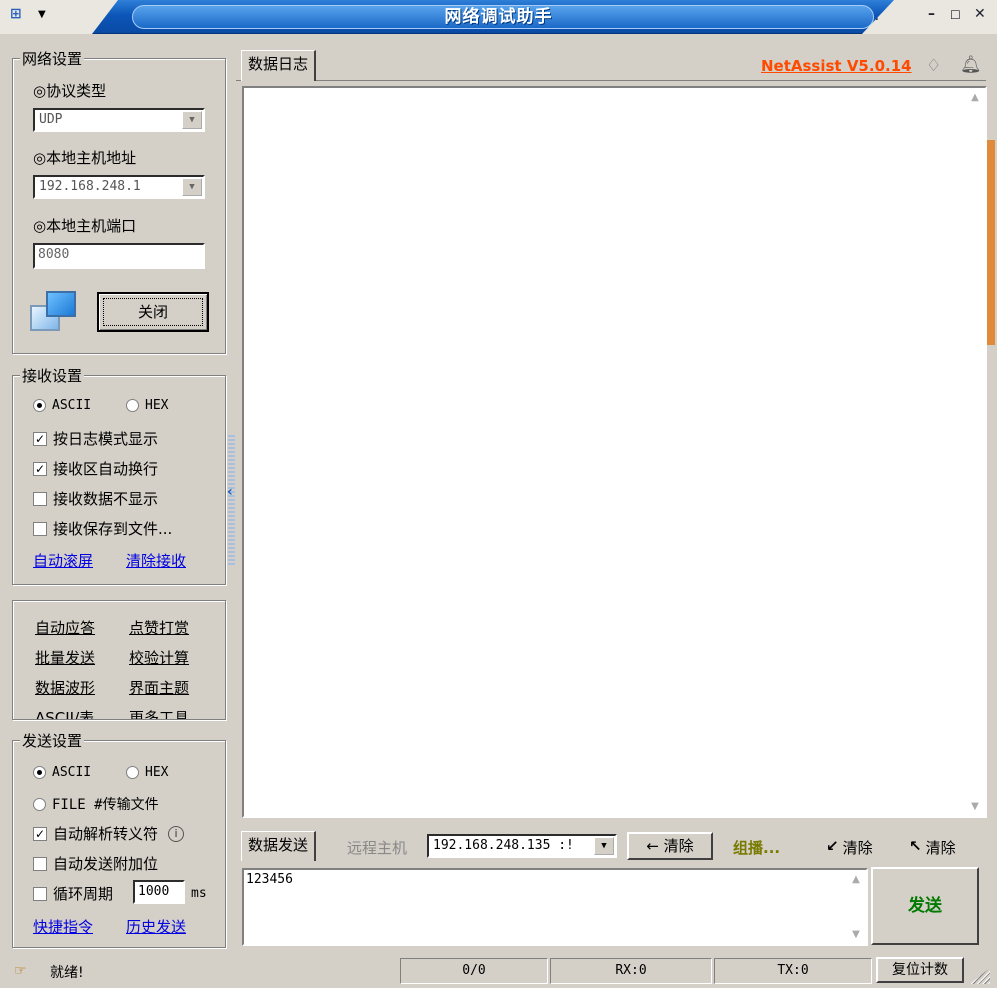  Describe the element at coordinates (503, 845) in the screenshot. I see `remote-host-value: 192.168.248.135 :!` at that location.